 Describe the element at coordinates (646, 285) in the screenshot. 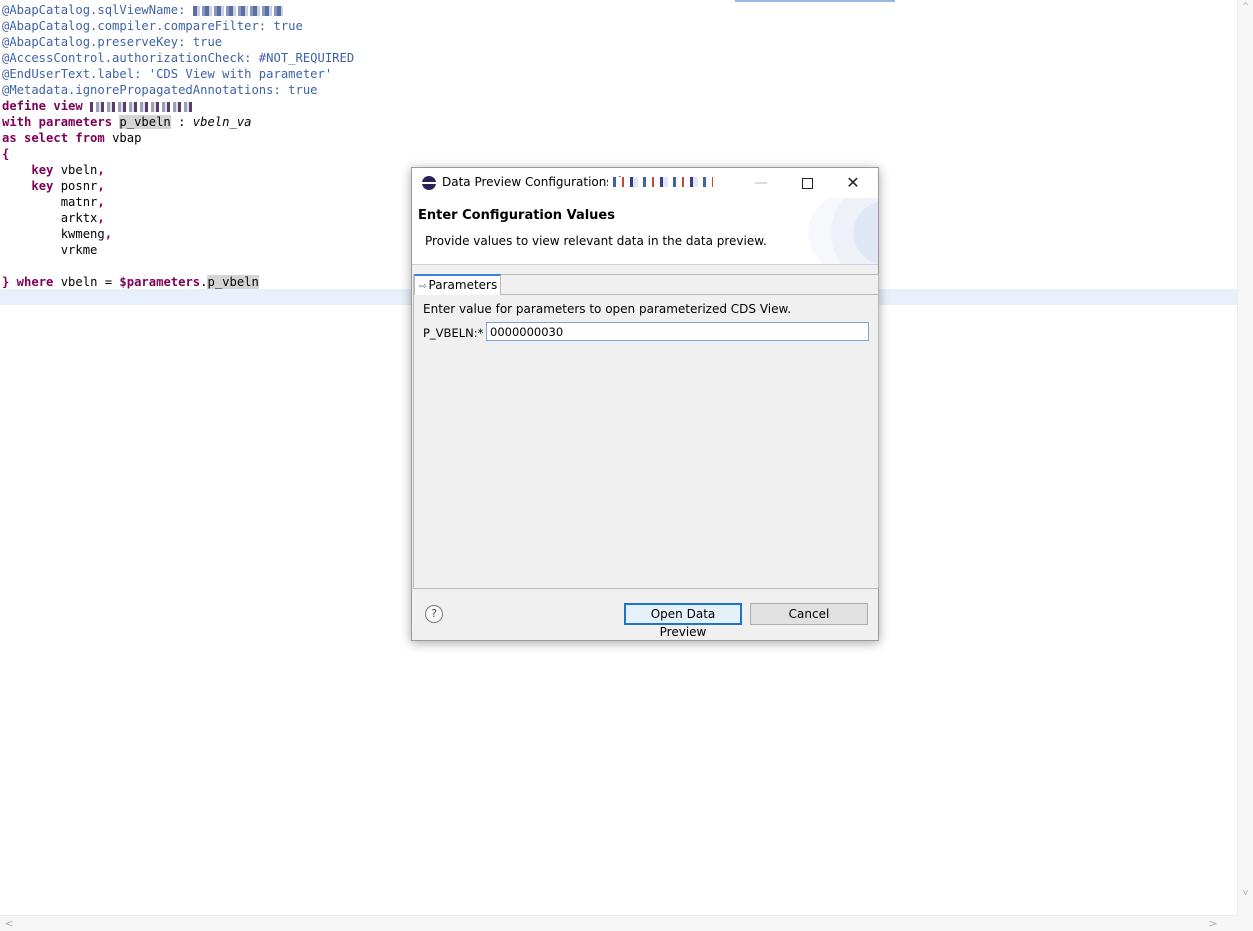

I see `tab-strip: ⇨ Parameters` at that location.